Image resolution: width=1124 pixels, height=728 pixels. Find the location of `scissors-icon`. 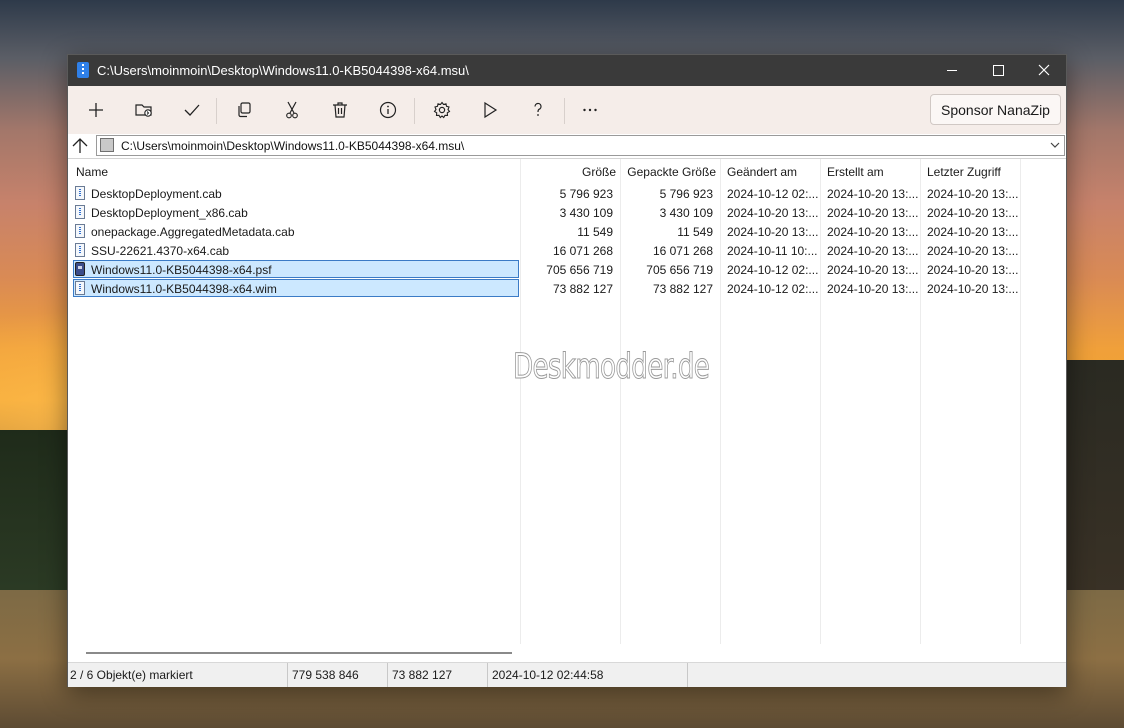

scissors-icon is located at coordinates (292, 110).